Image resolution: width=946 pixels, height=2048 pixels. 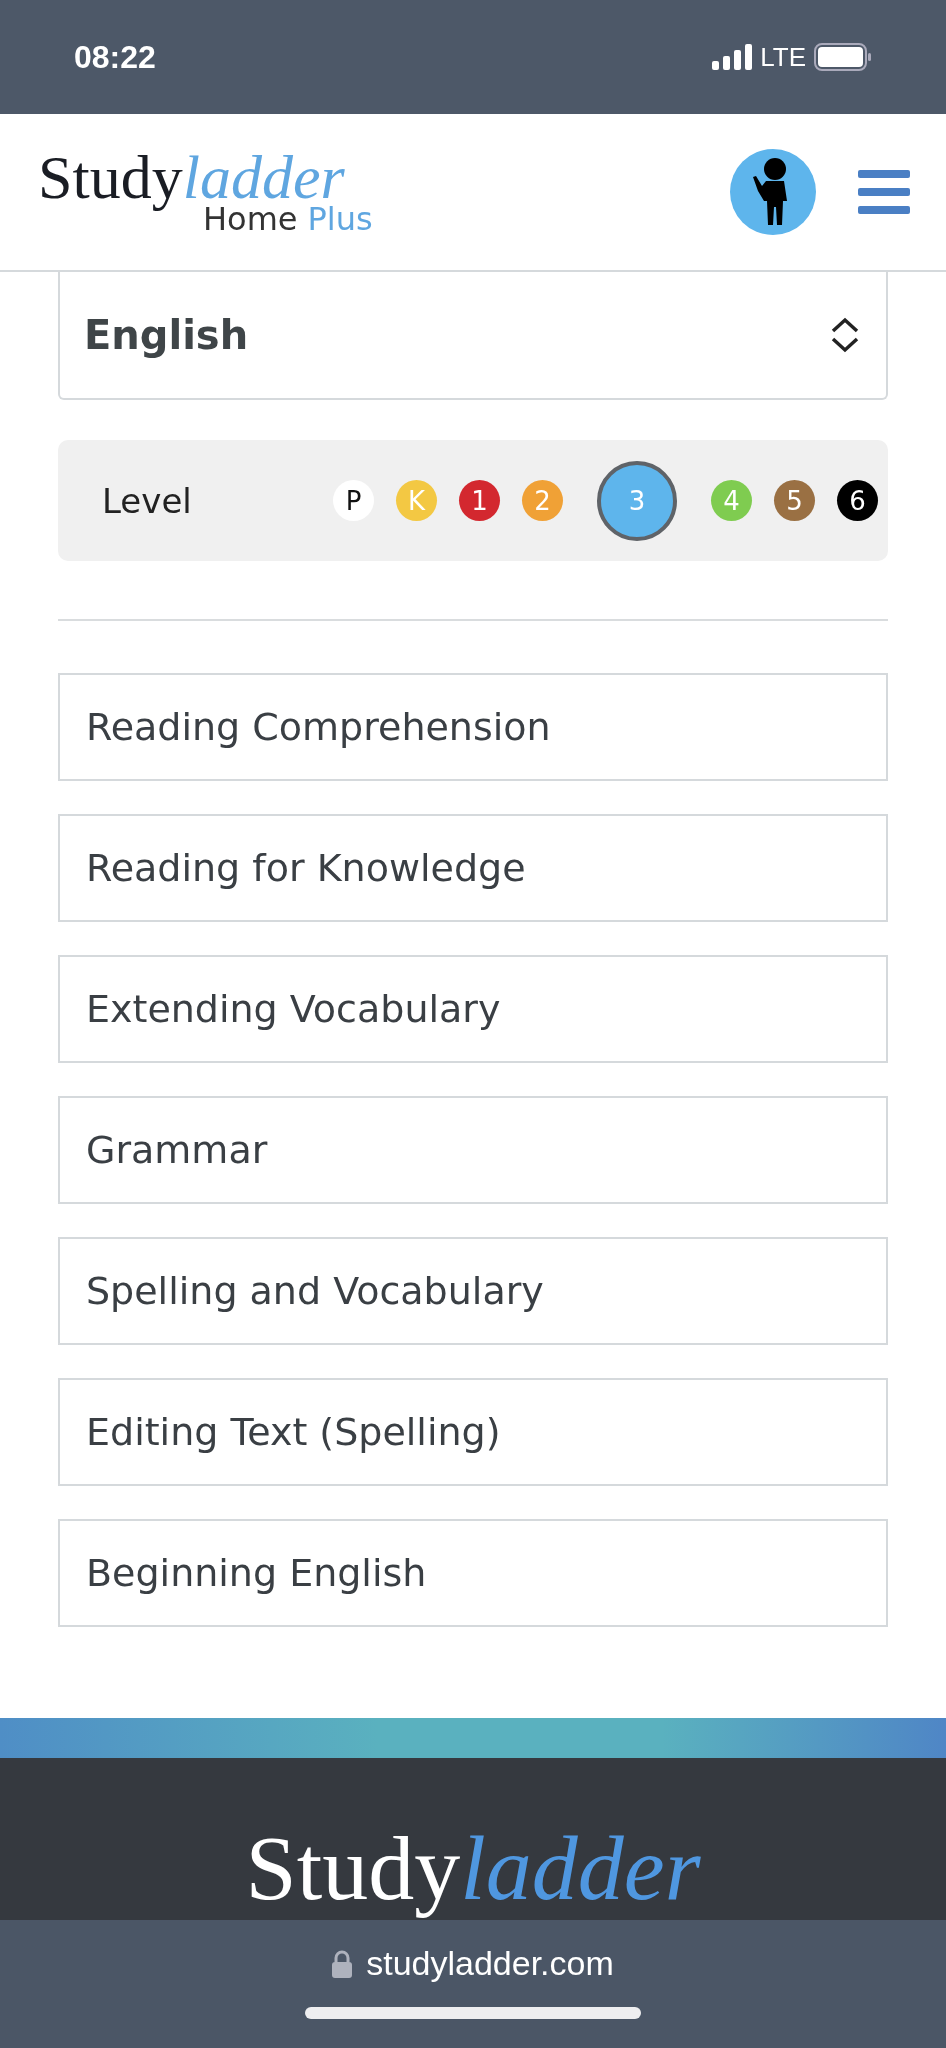 What do you see at coordinates (732, 57) in the screenshot?
I see `signal-icon` at bounding box center [732, 57].